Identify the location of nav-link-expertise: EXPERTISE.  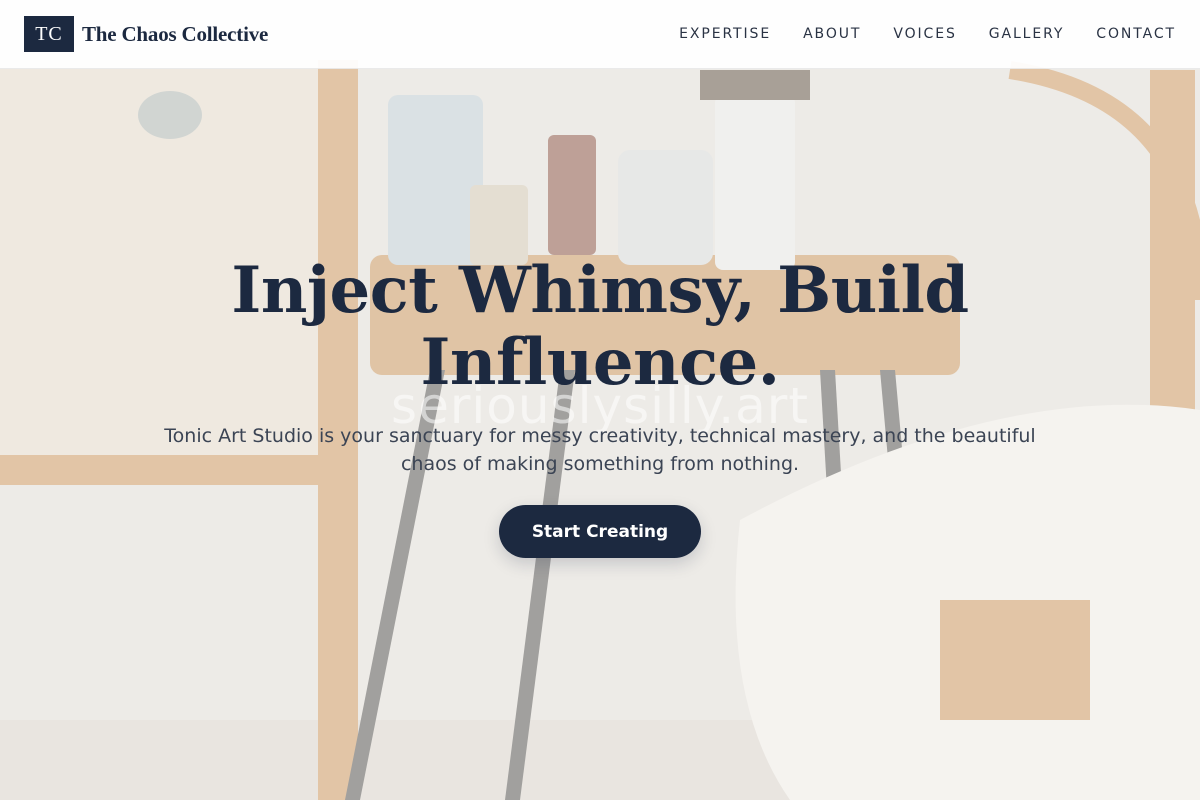
(725, 34).